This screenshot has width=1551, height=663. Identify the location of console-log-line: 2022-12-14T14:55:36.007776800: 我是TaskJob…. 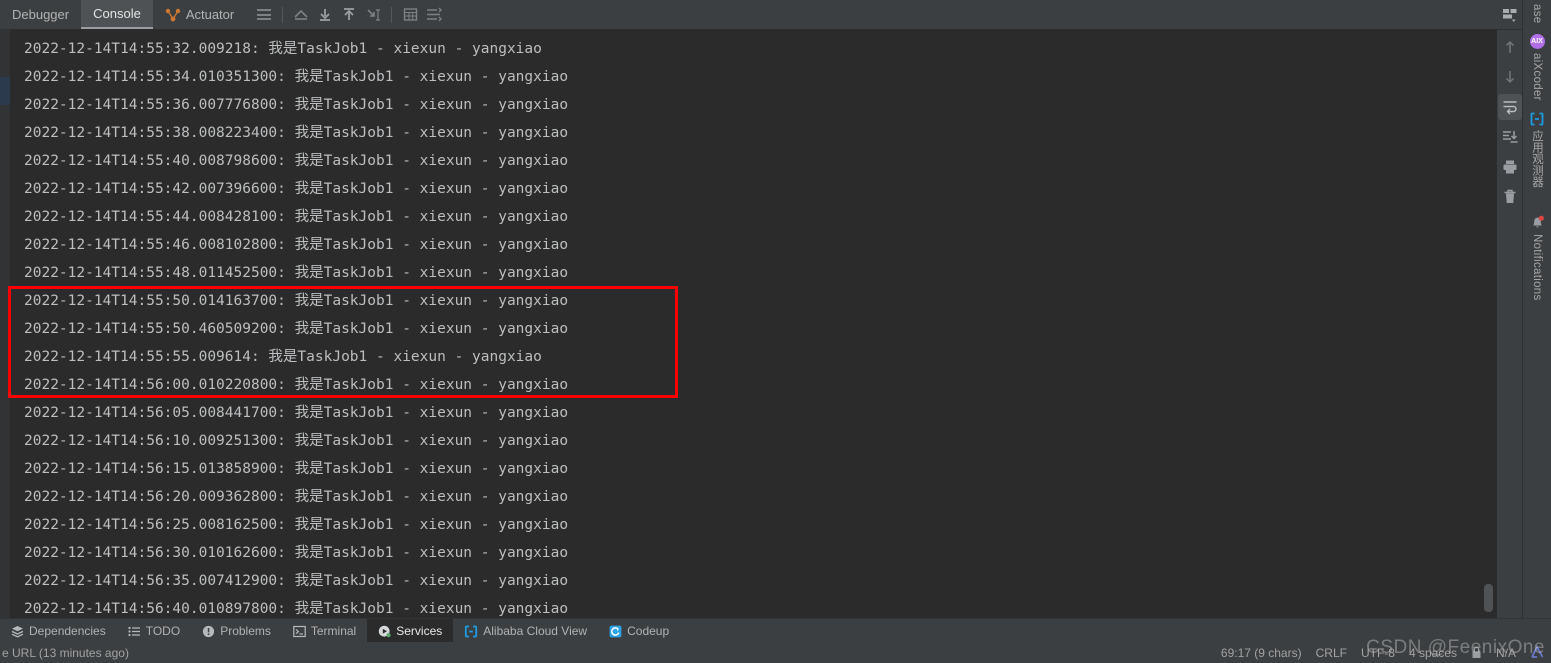
(296, 105).